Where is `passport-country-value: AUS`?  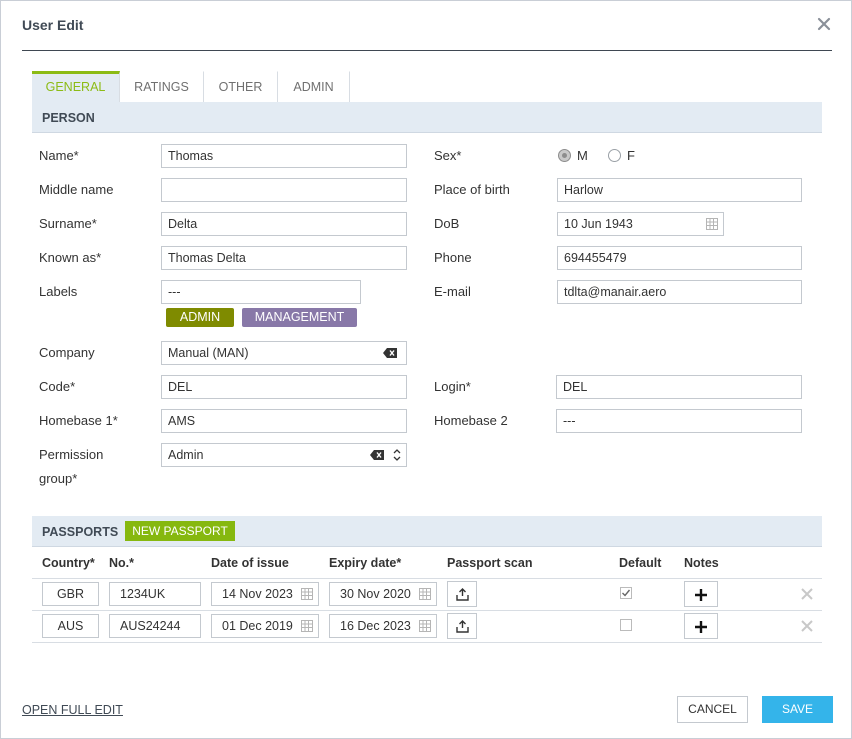 passport-country-value: AUS is located at coordinates (70, 626).